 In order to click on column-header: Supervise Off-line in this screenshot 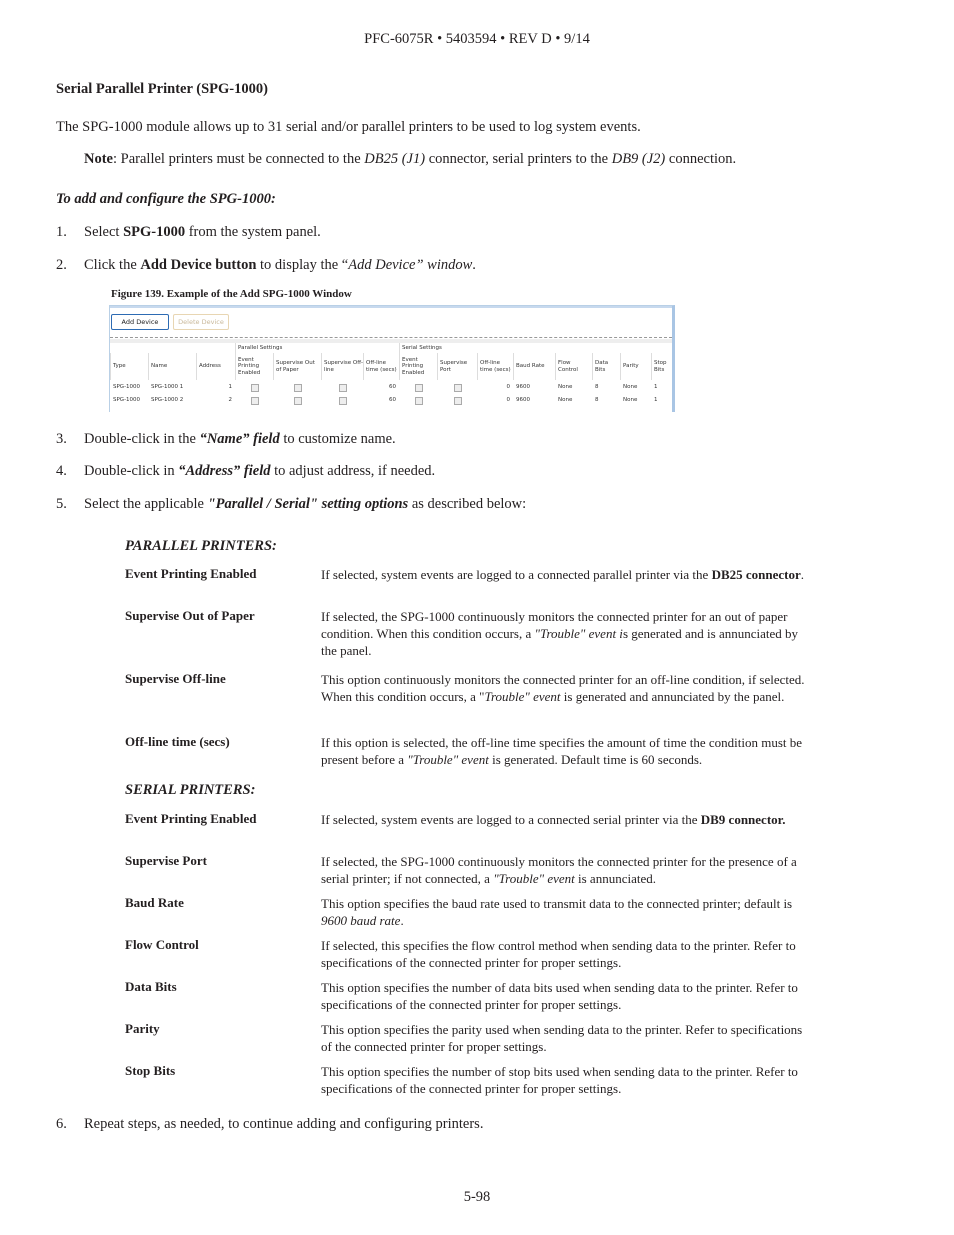, I will do `click(342, 366)`.